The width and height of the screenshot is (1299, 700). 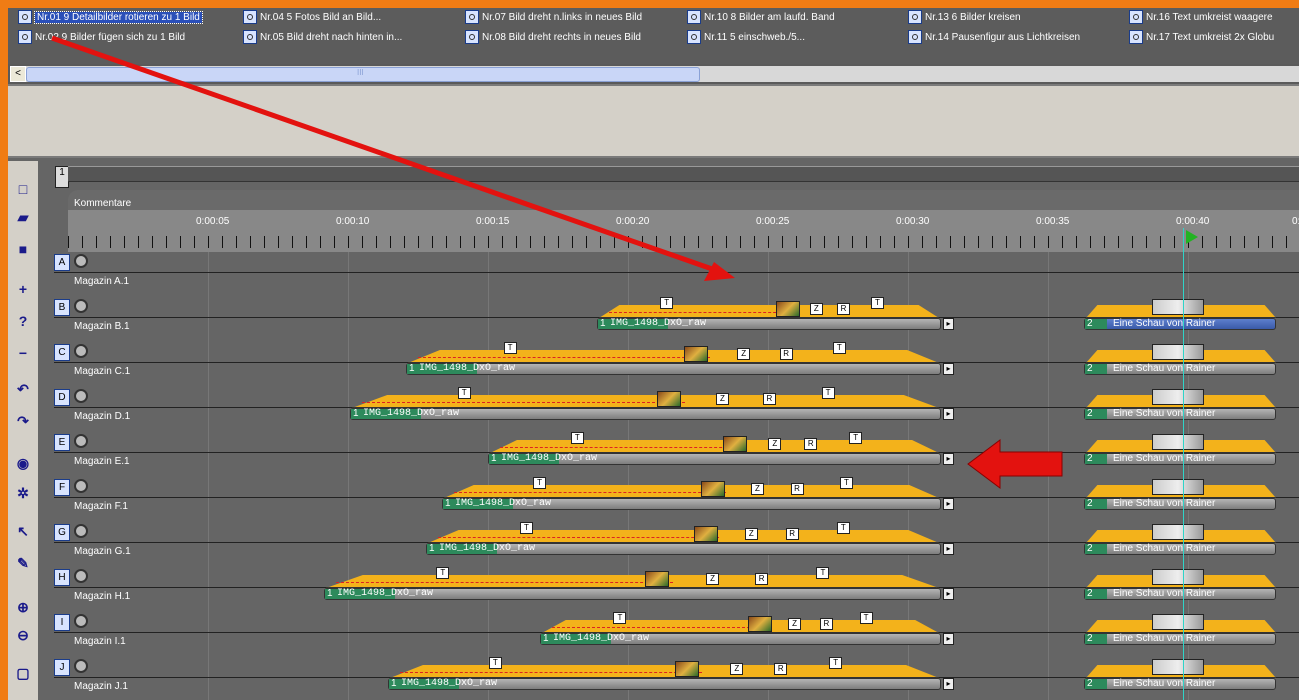 I want to click on effects-icon: ✲, so click(x=23, y=493).